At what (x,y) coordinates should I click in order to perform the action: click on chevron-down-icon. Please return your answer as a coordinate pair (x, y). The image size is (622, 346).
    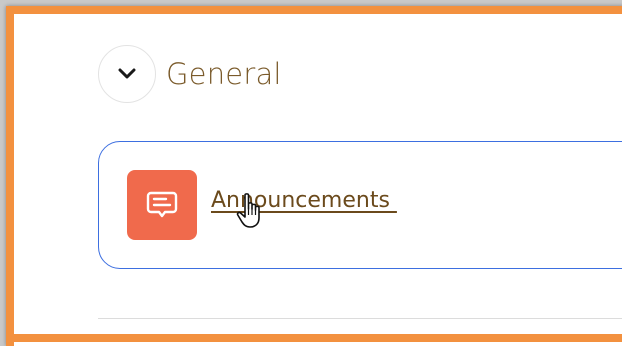
    Looking at the image, I should click on (127, 73).